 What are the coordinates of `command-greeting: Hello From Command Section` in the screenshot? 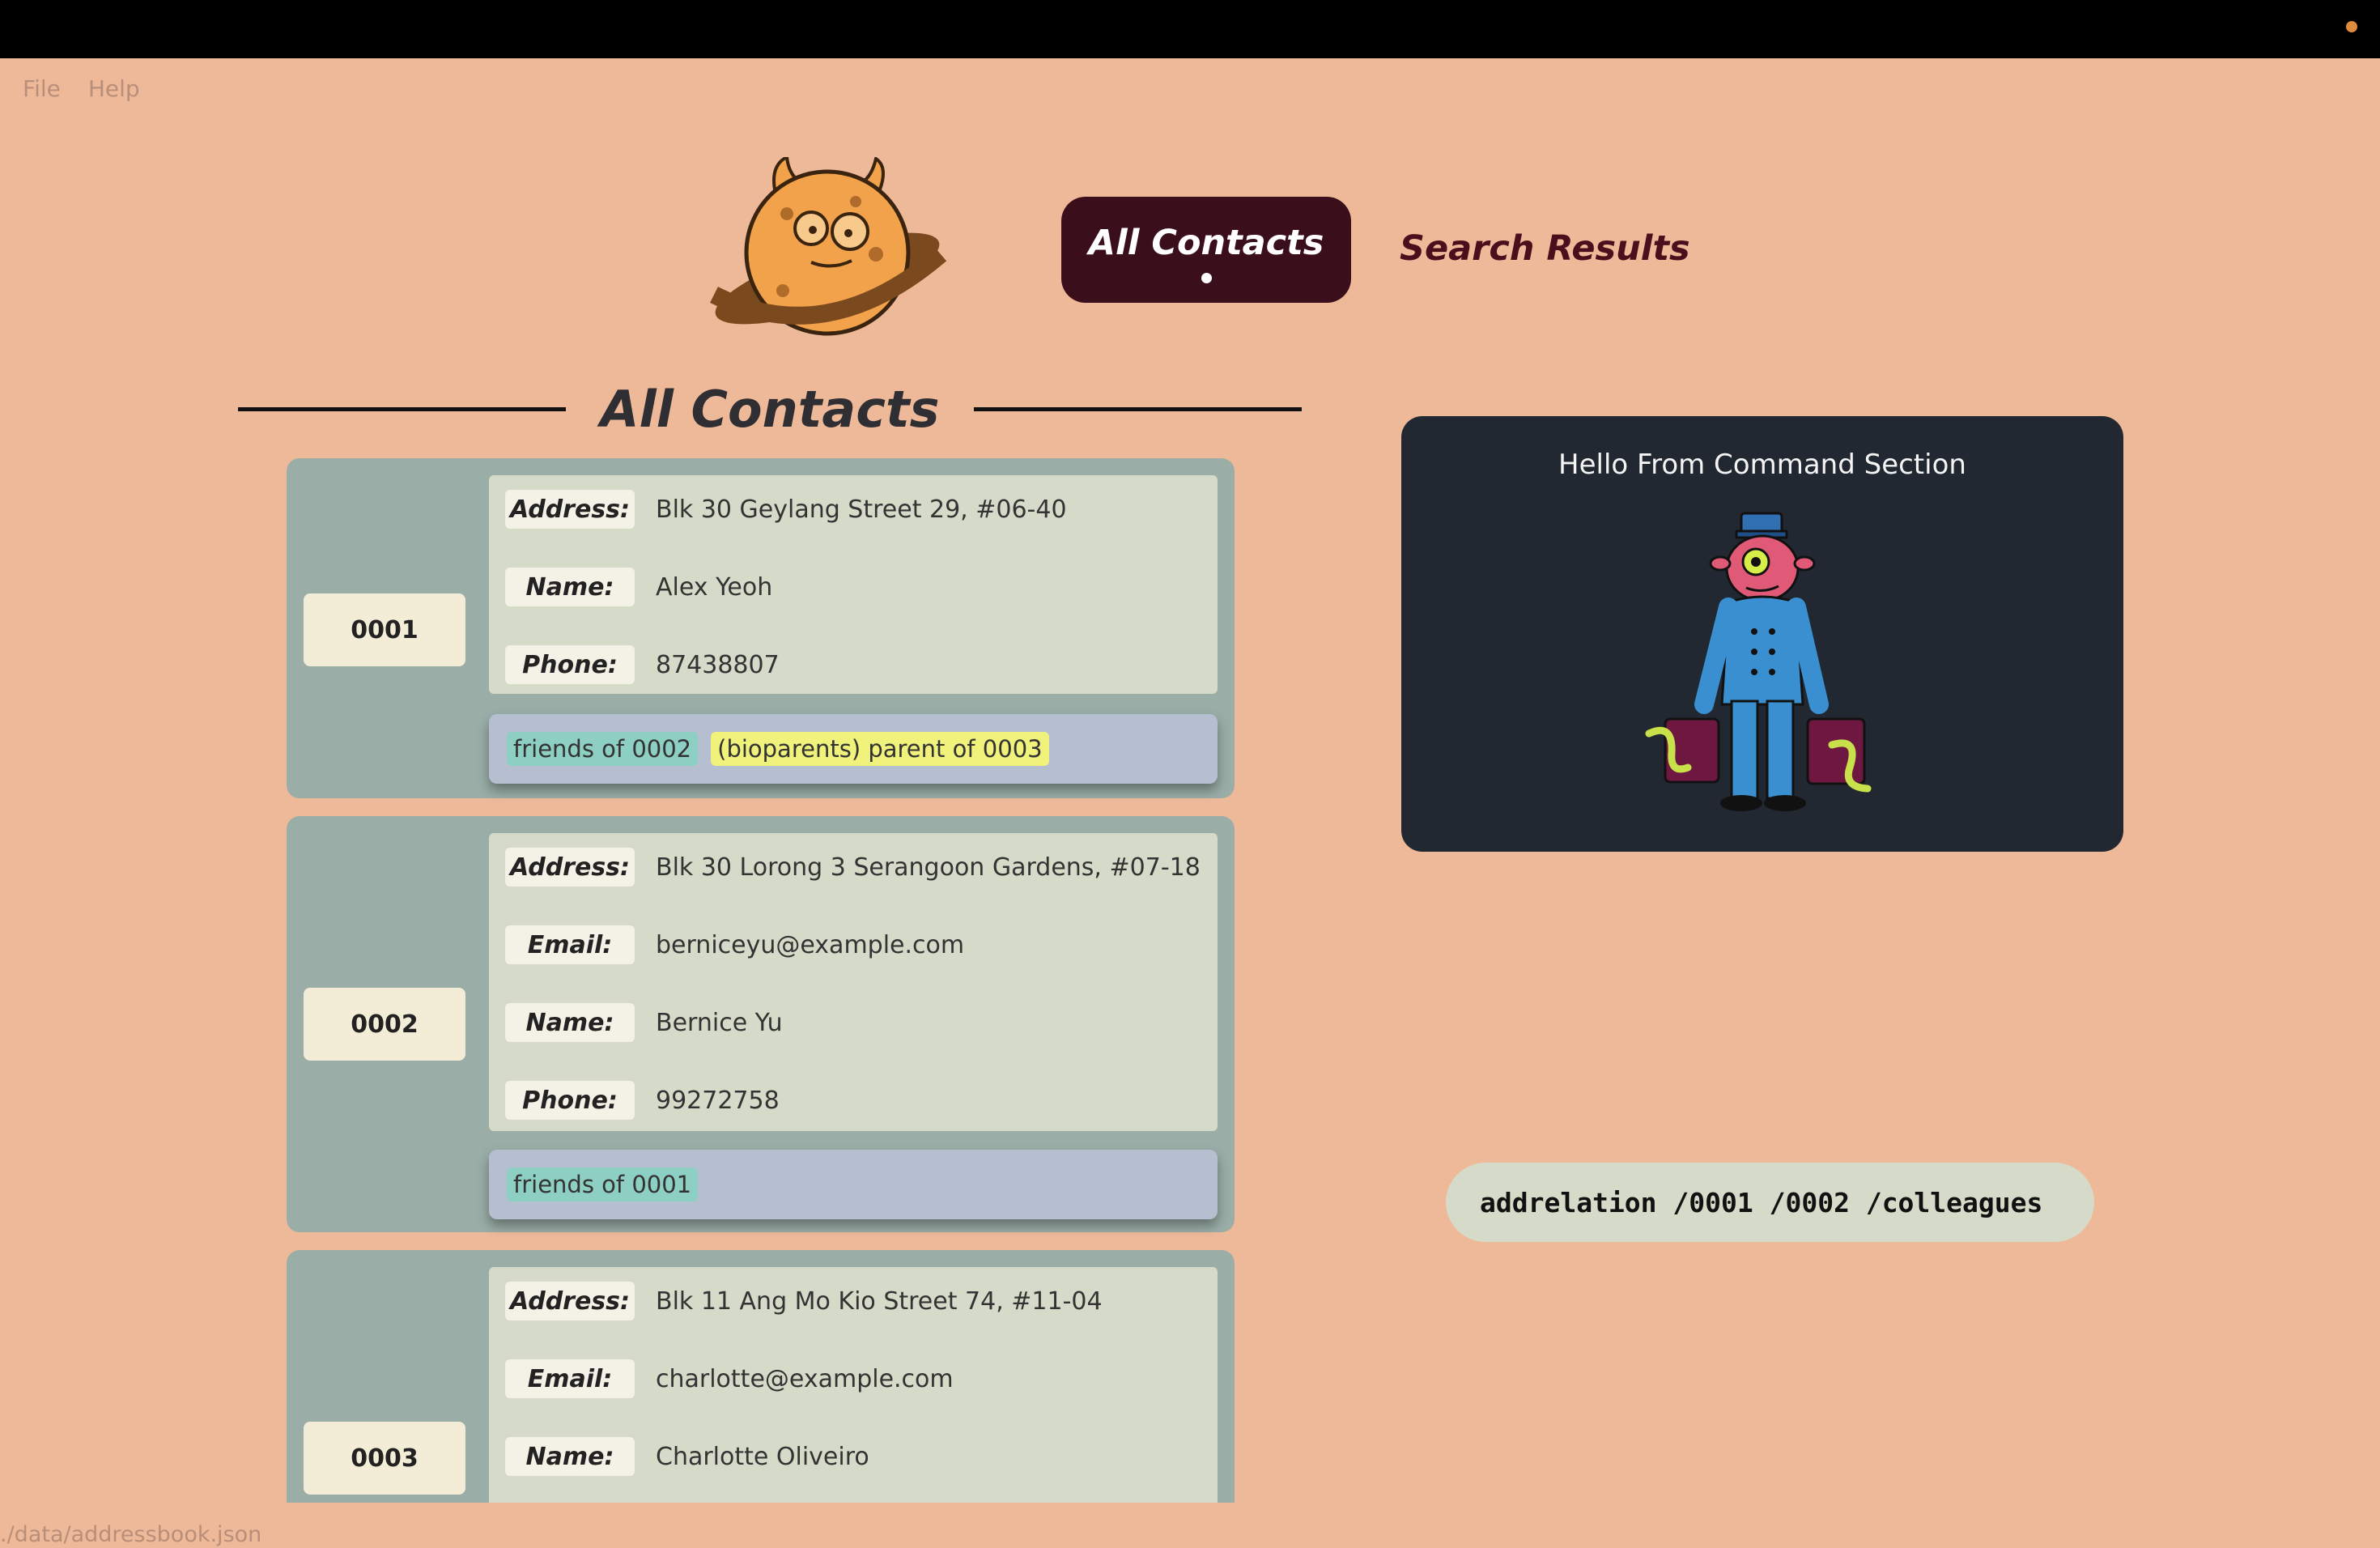 It's located at (1762, 465).